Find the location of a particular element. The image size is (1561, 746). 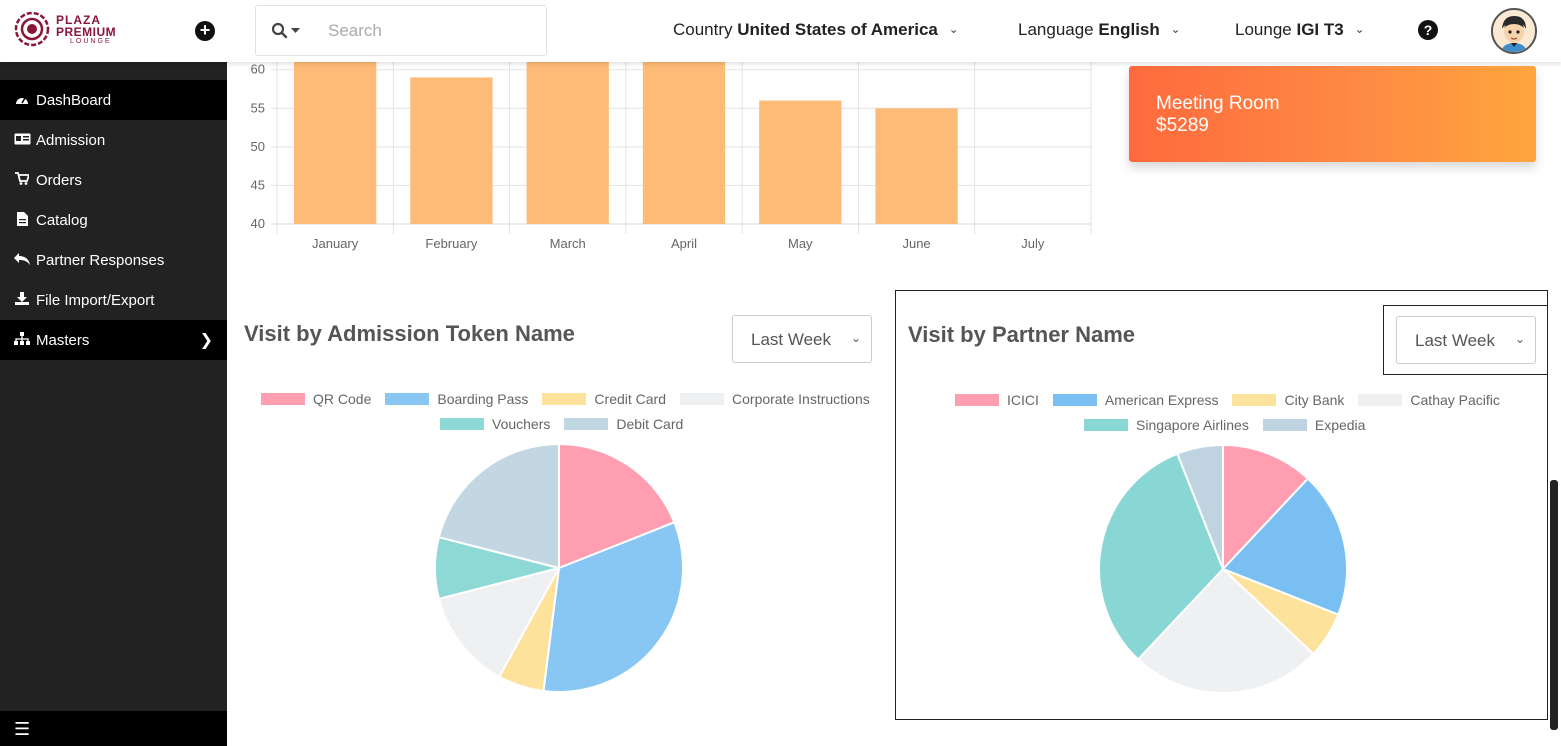

token-period-select: Last Week ⌄ is located at coordinates (802, 339).